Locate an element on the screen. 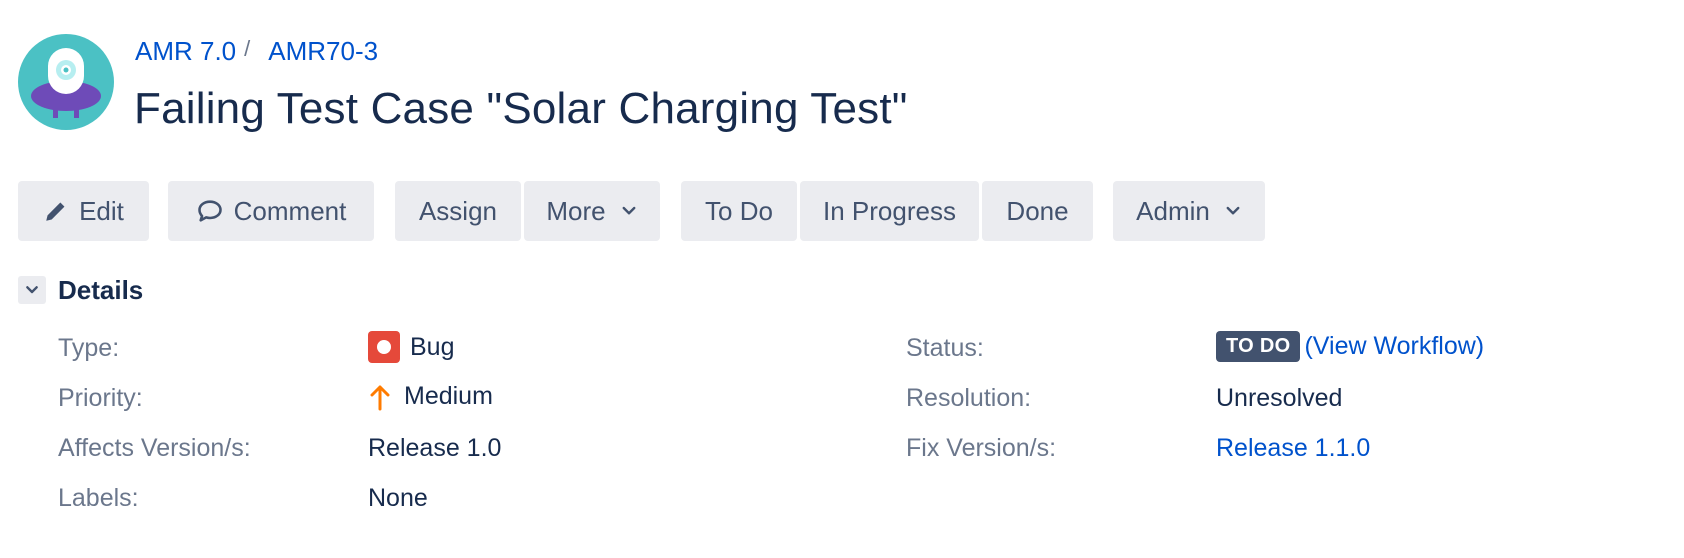 The image size is (1684, 558). breadcrumb: AMR 7.0 / AMR70-3 is located at coordinates (256, 51).